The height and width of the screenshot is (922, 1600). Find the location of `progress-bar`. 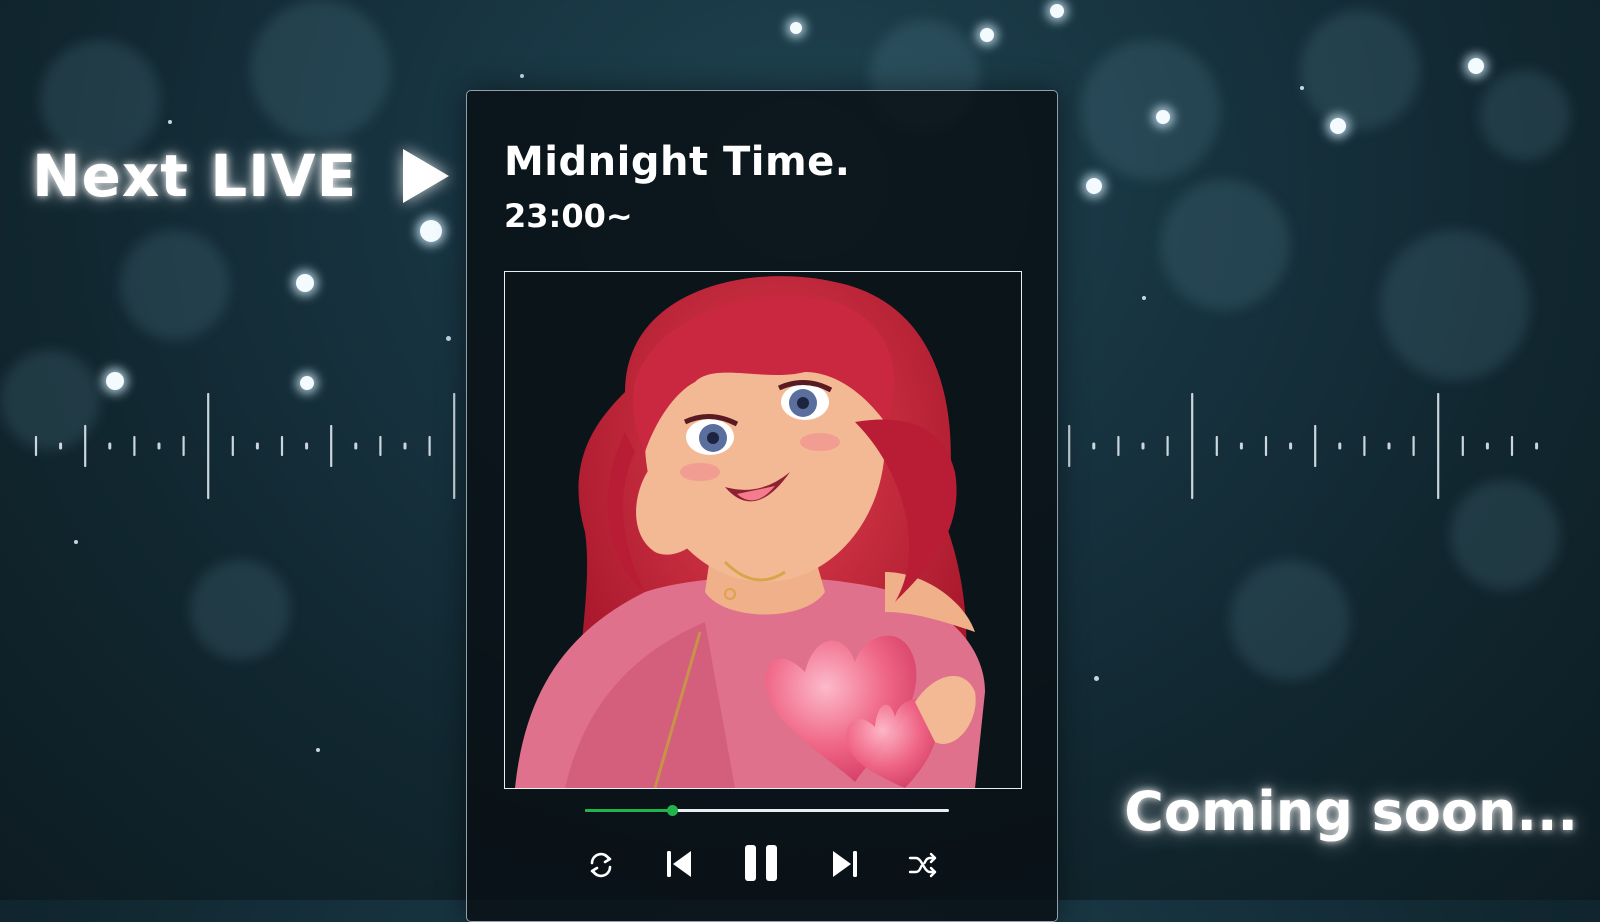

progress-bar is located at coordinates (767, 810).